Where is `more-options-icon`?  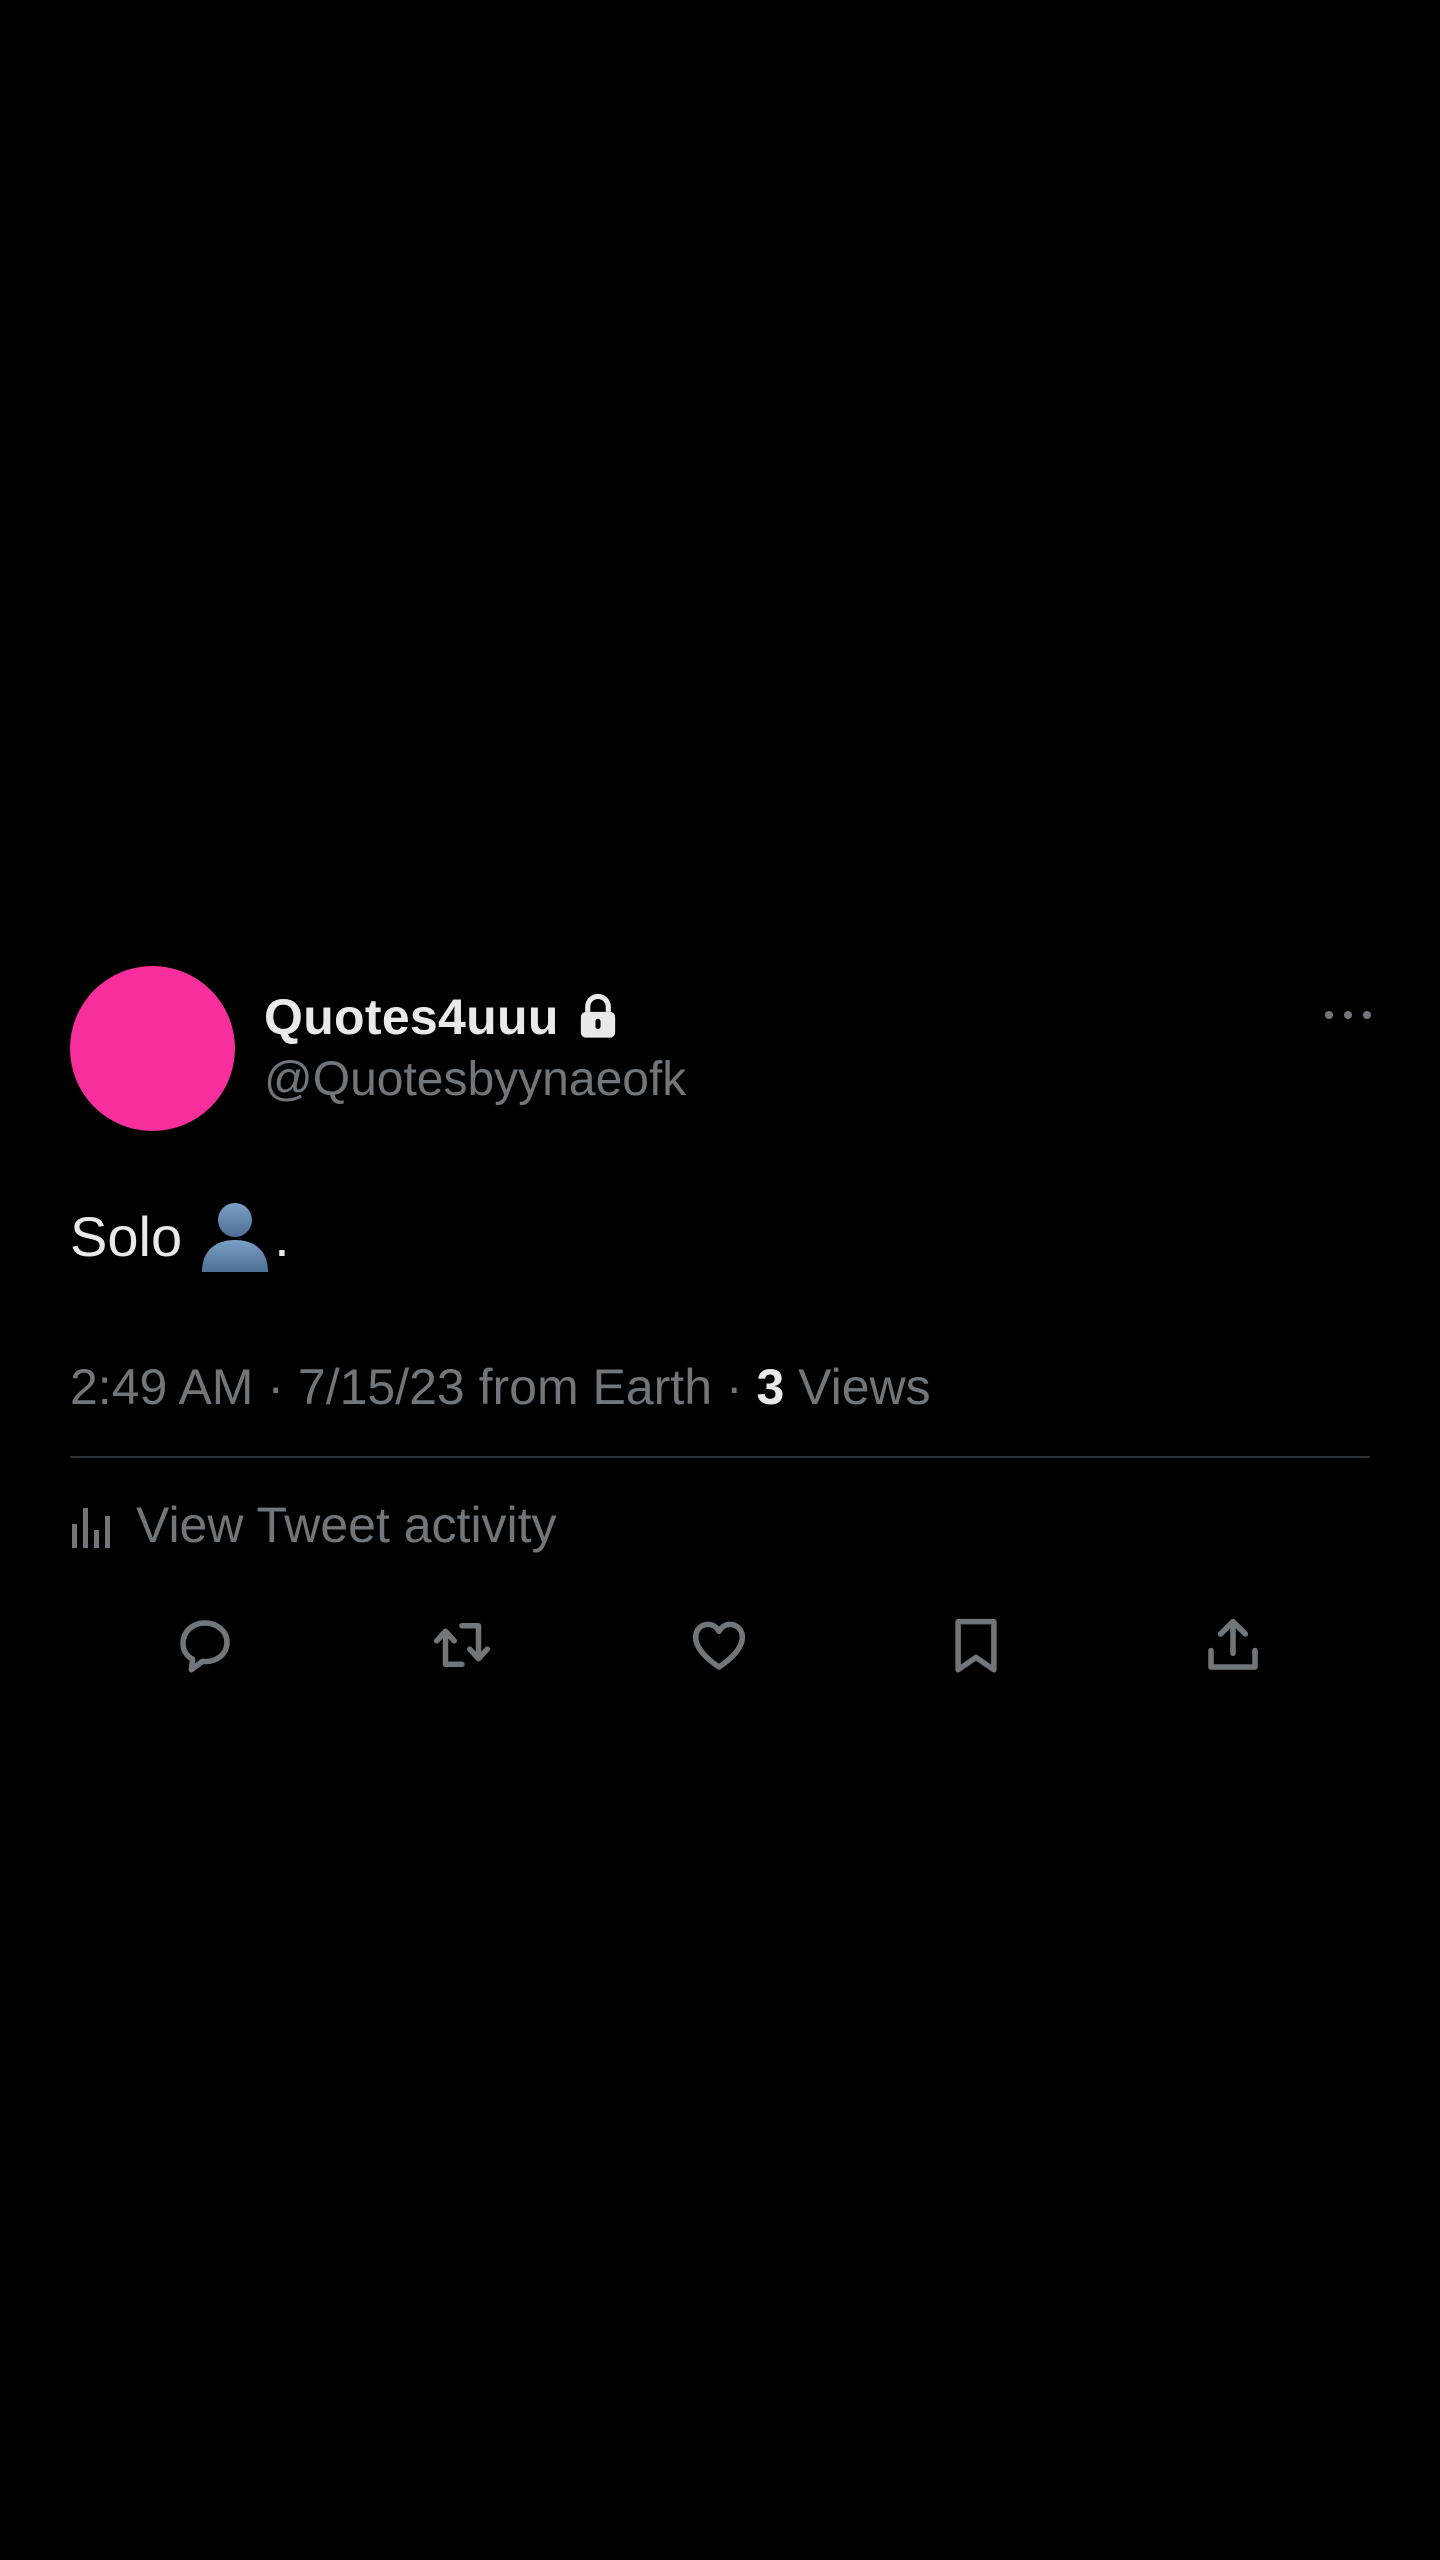 more-options-icon is located at coordinates (1348, 1015).